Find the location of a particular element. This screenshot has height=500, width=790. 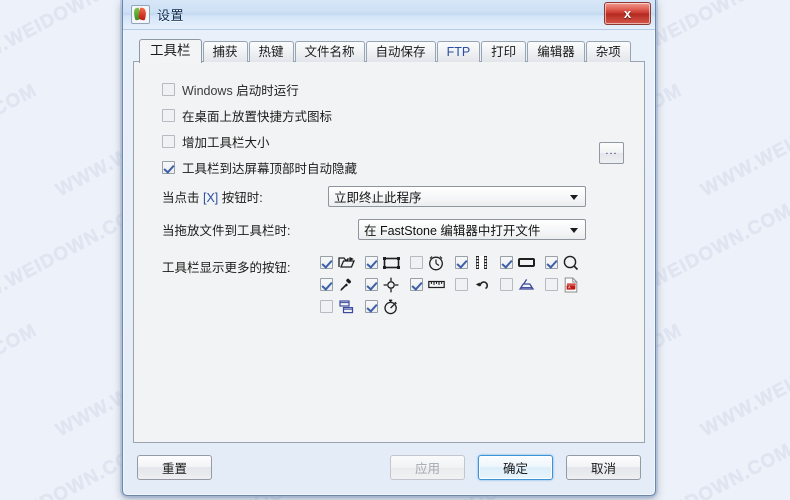

ok-button: 确定 is located at coordinates (515, 467).